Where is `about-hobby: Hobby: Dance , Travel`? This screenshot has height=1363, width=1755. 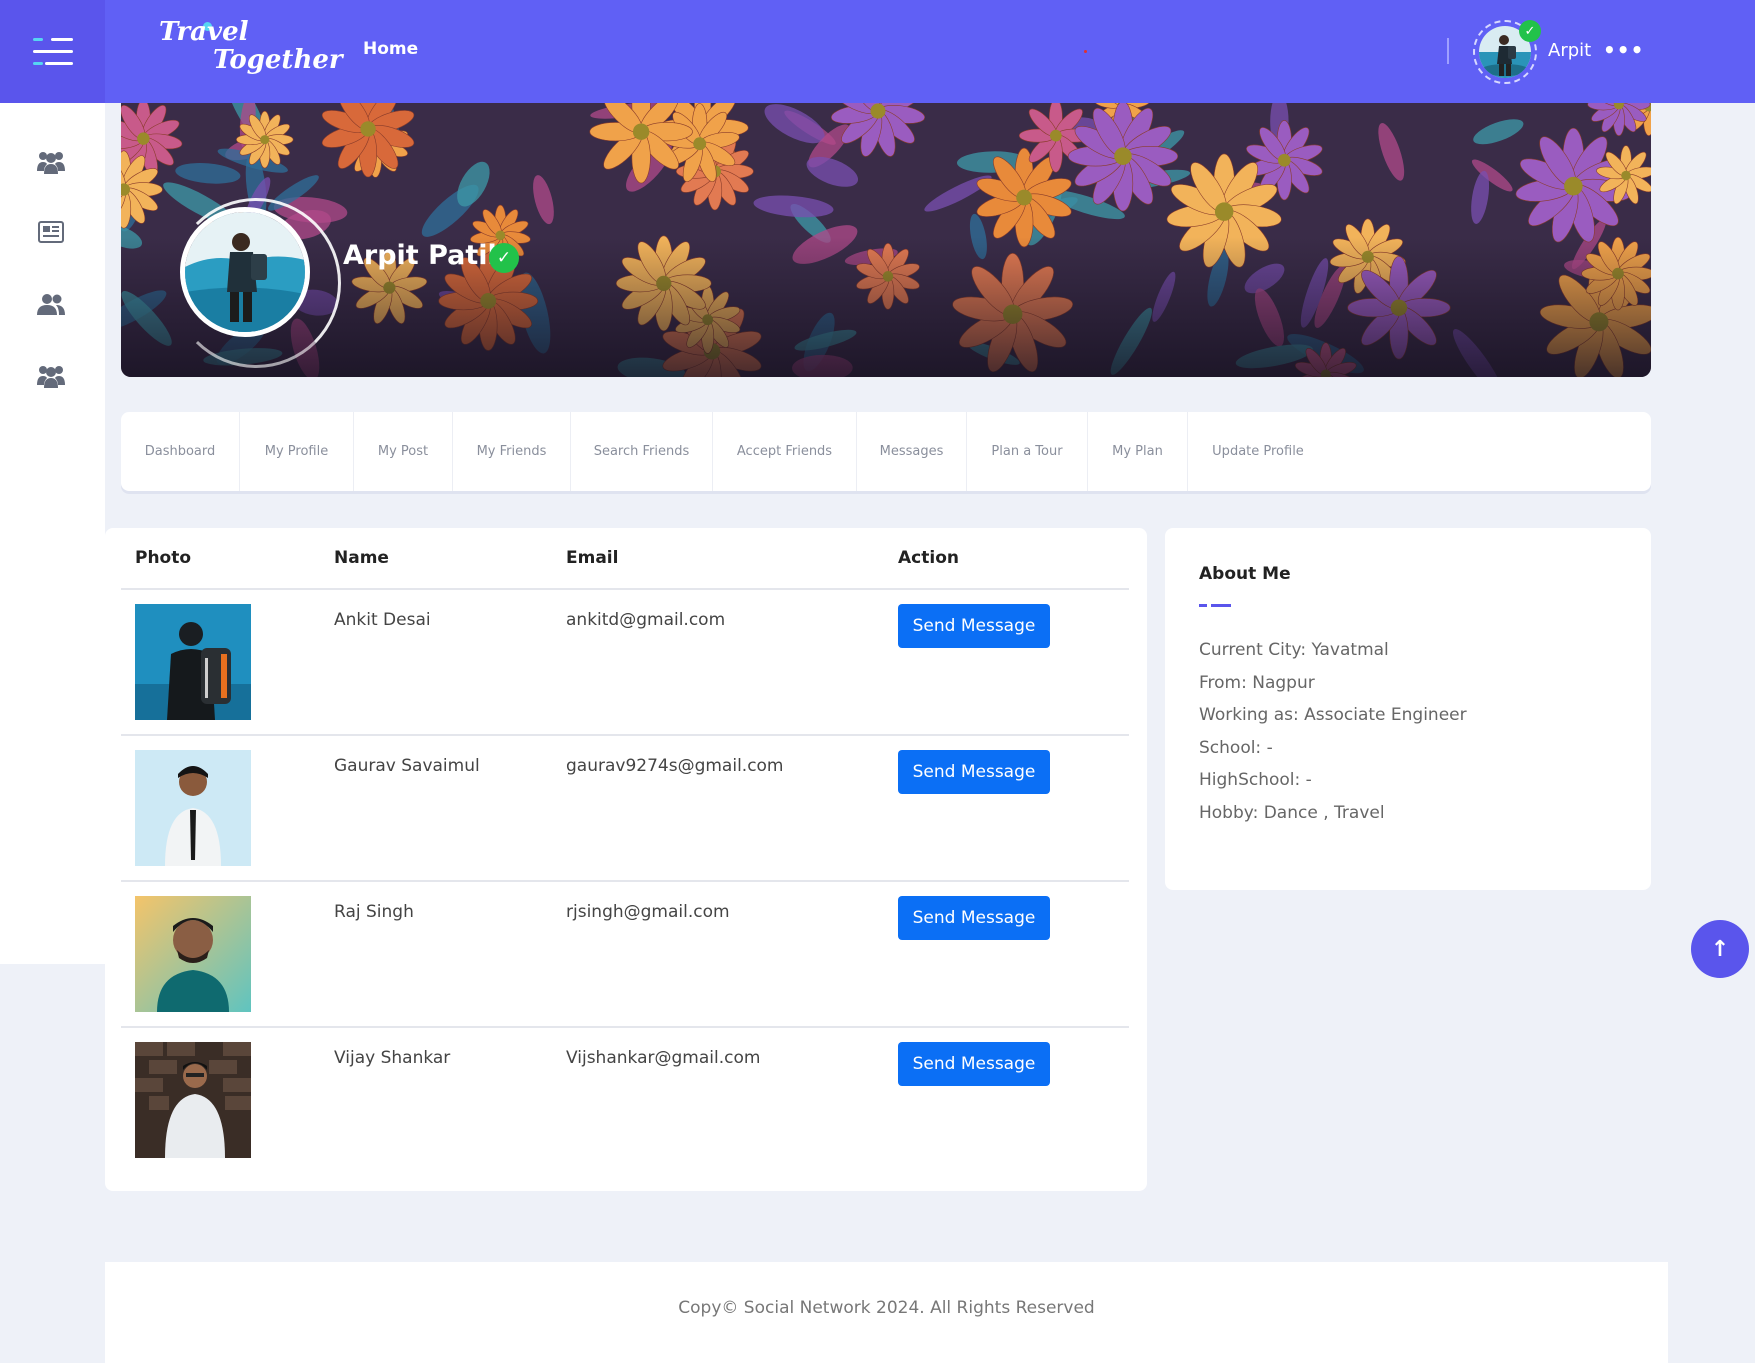 about-hobby: Hobby: Dance , Travel is located at coordinates (1292, 812).